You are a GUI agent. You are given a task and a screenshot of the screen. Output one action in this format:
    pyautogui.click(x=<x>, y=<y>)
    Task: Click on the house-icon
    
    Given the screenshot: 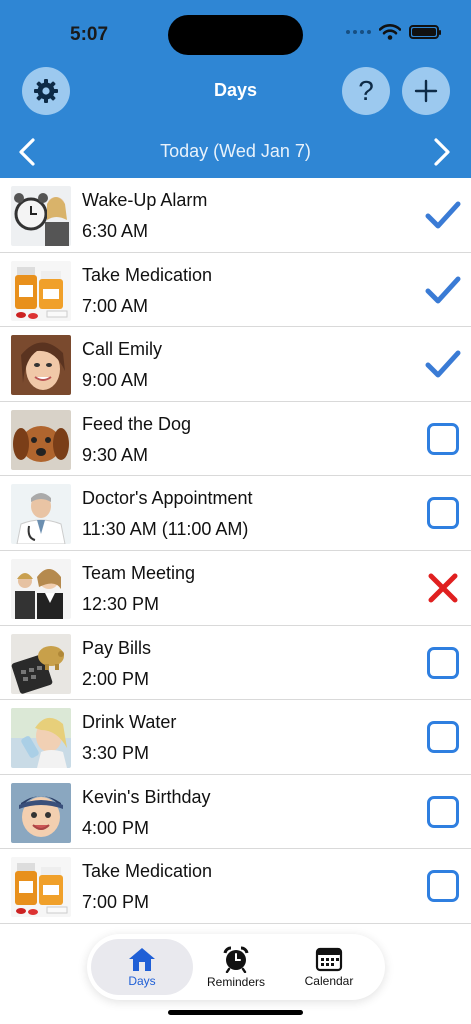 What is the action you would take?
    pyautogui.click(x=142, y=959)
    